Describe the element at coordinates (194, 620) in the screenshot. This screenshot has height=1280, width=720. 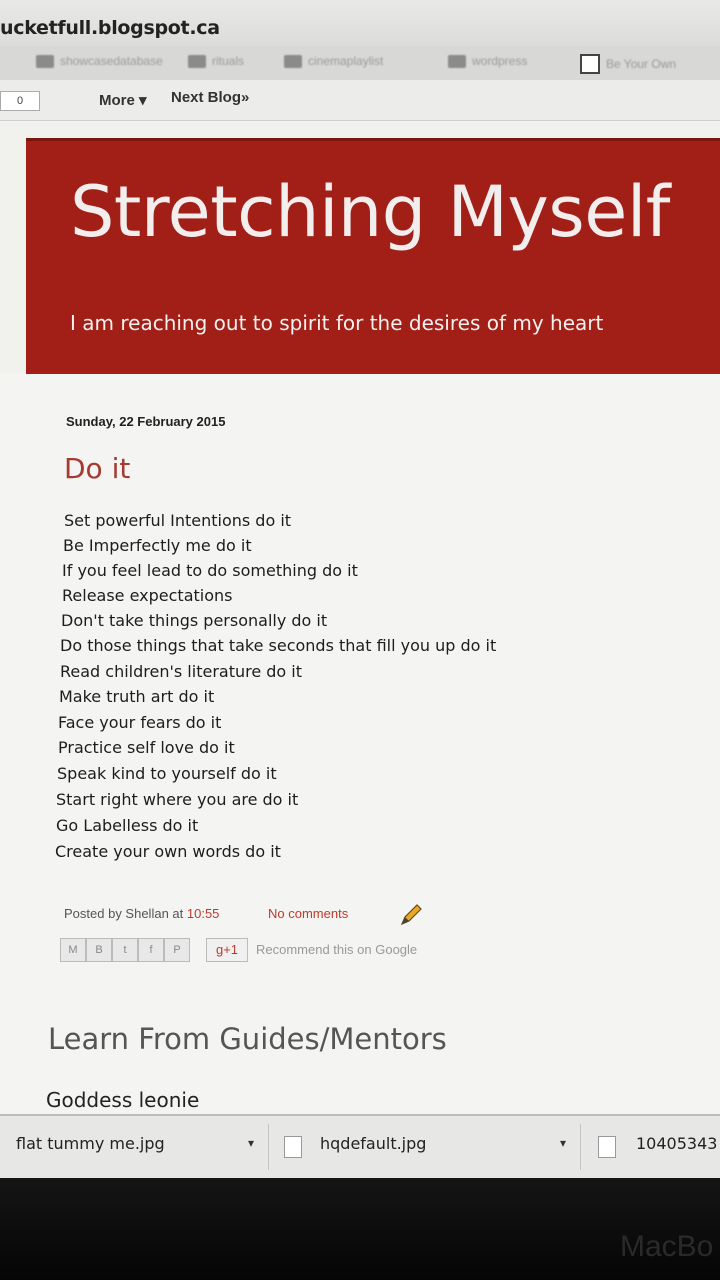
I see `post-line: Don't take things personally do it` at that location.